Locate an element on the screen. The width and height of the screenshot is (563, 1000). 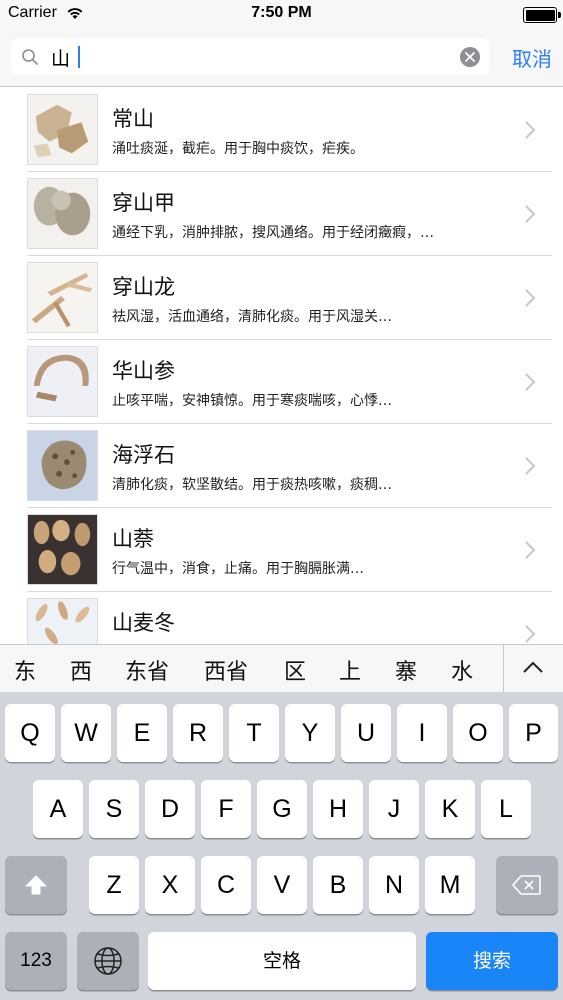
battery-level is located at coordinates (540, 15).